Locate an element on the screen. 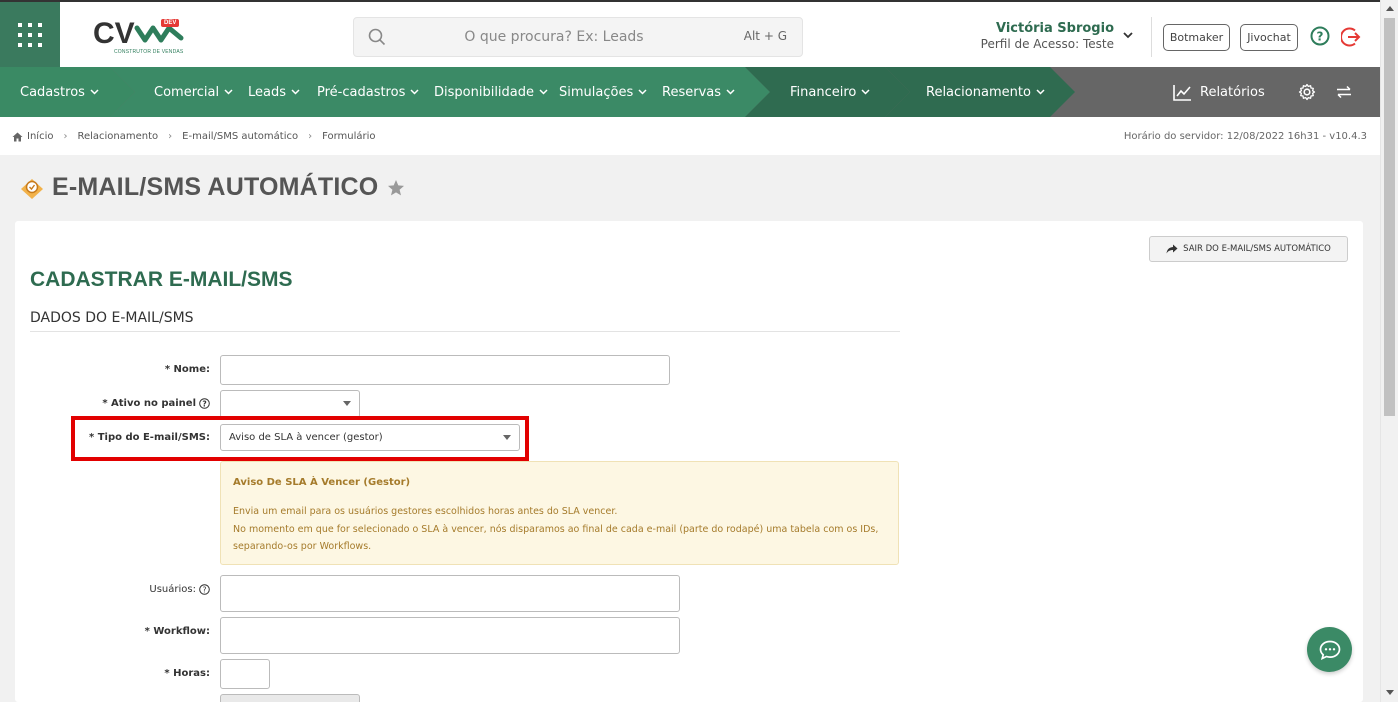 Image resolution: width=1398 pixels, height=702 pixels. nav-financeiro: Financeiro is located at coordinates (830, 92).